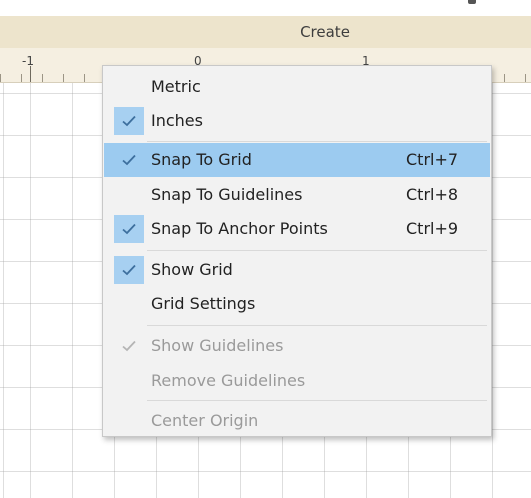 This screenshot has height=498, width=531. What do you see at coordinates (239, 228) in the screenshot?
I see `menu-item-label: Snap To Anchor Points` at bounding box center [239, 228].